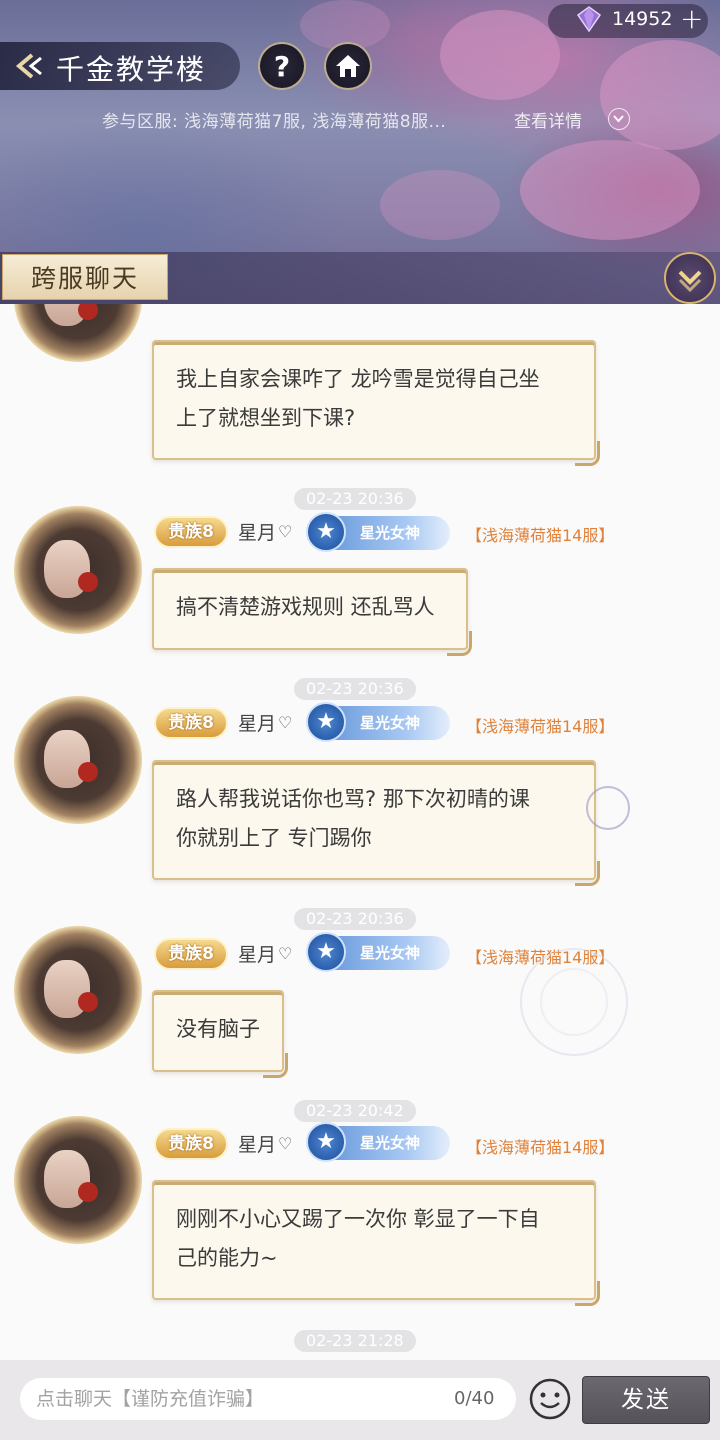  Describe the element at coordinates (376, 823) in the screenshot. I see `message-bubble: 路人帮我说话你也骂? 那下次初晴的课 你就别上了 专门踢你` at that location.